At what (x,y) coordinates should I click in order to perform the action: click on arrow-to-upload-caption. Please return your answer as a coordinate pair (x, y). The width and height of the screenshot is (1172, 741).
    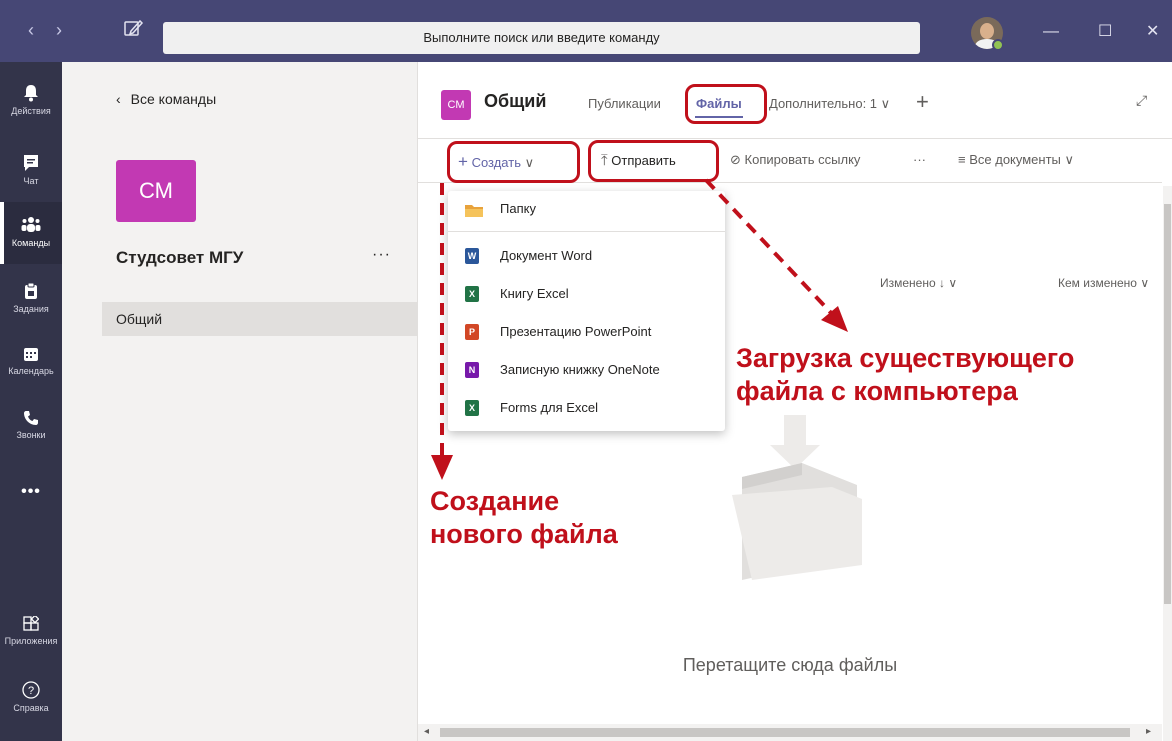
    Looking at the image, I should click on (770, 248).